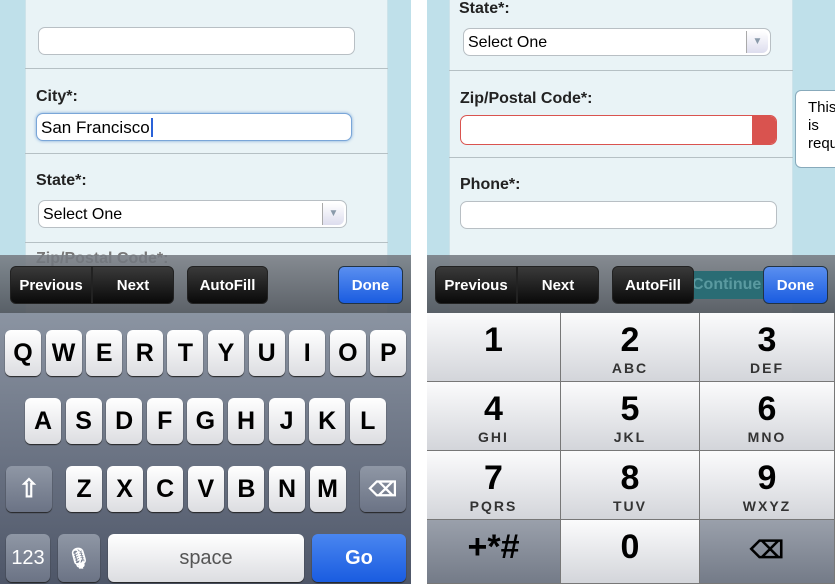  I want to click on key-n: N, so click(287, 489).